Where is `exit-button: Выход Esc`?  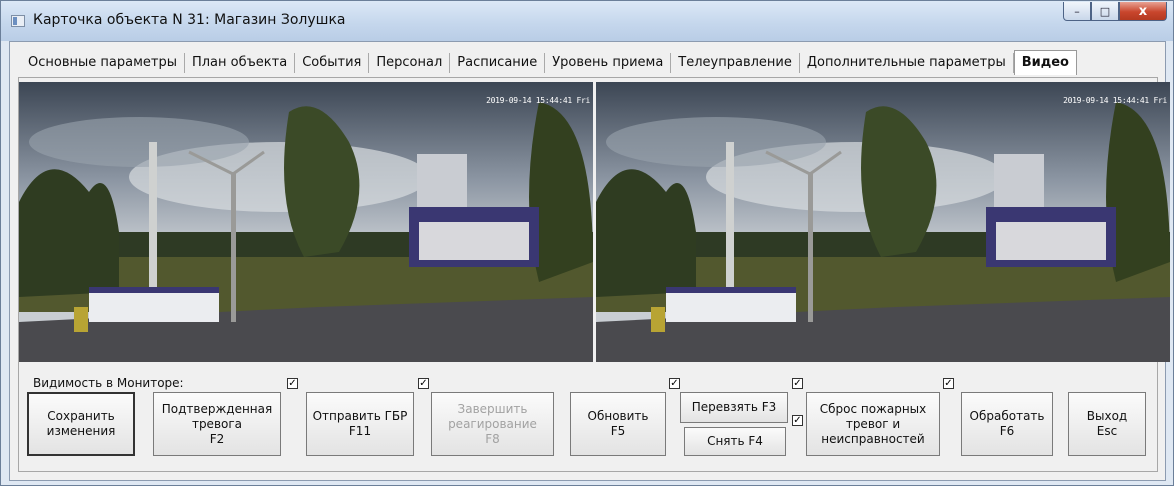 exit-button: Выход Esc is located at coordinates (1107, 424).